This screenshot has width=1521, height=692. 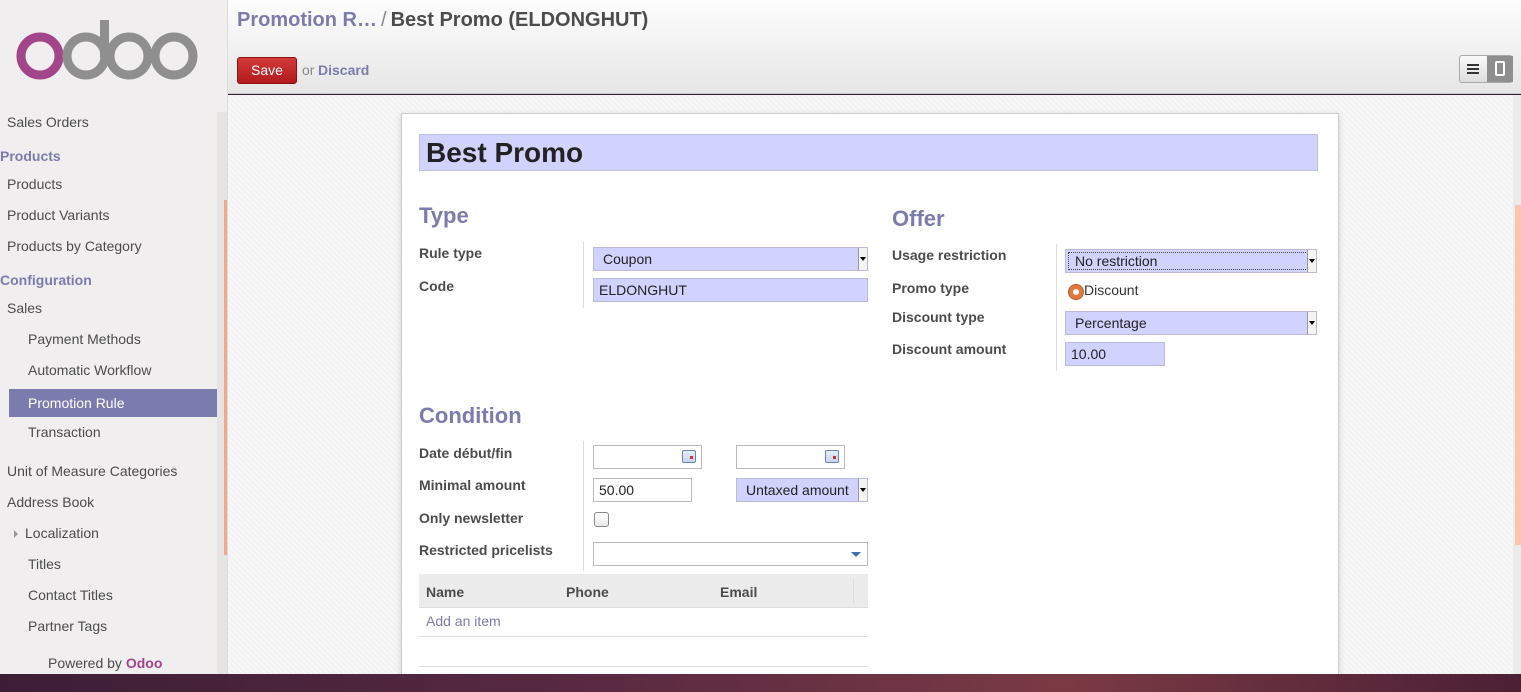 I want to click on powered-by: Powered by Odoo, so click(x=105, y=663).